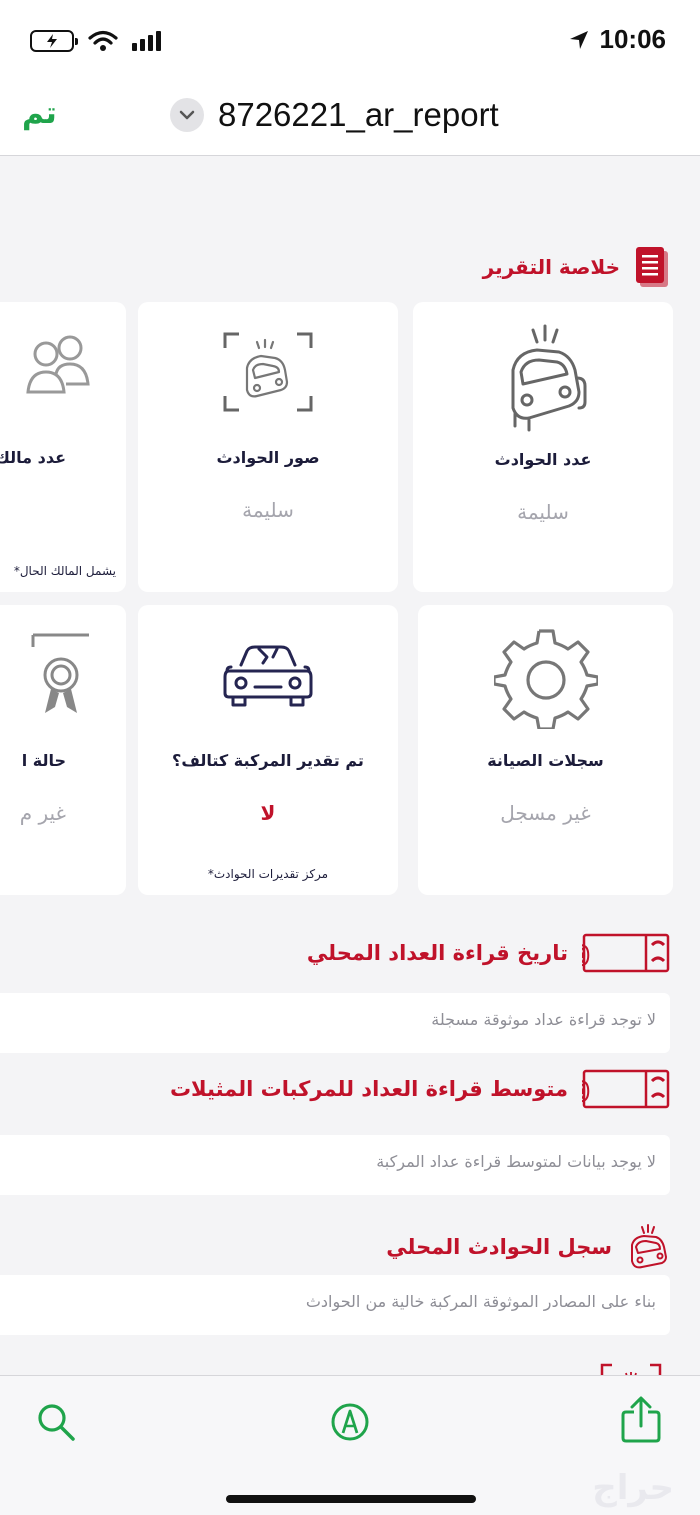 This screenshot has height=1515, width=700. I want to click on odometer-average-message: لا يوجد بيانات لمتوسط قراءة عداد المركبة, so click(516, 1161).